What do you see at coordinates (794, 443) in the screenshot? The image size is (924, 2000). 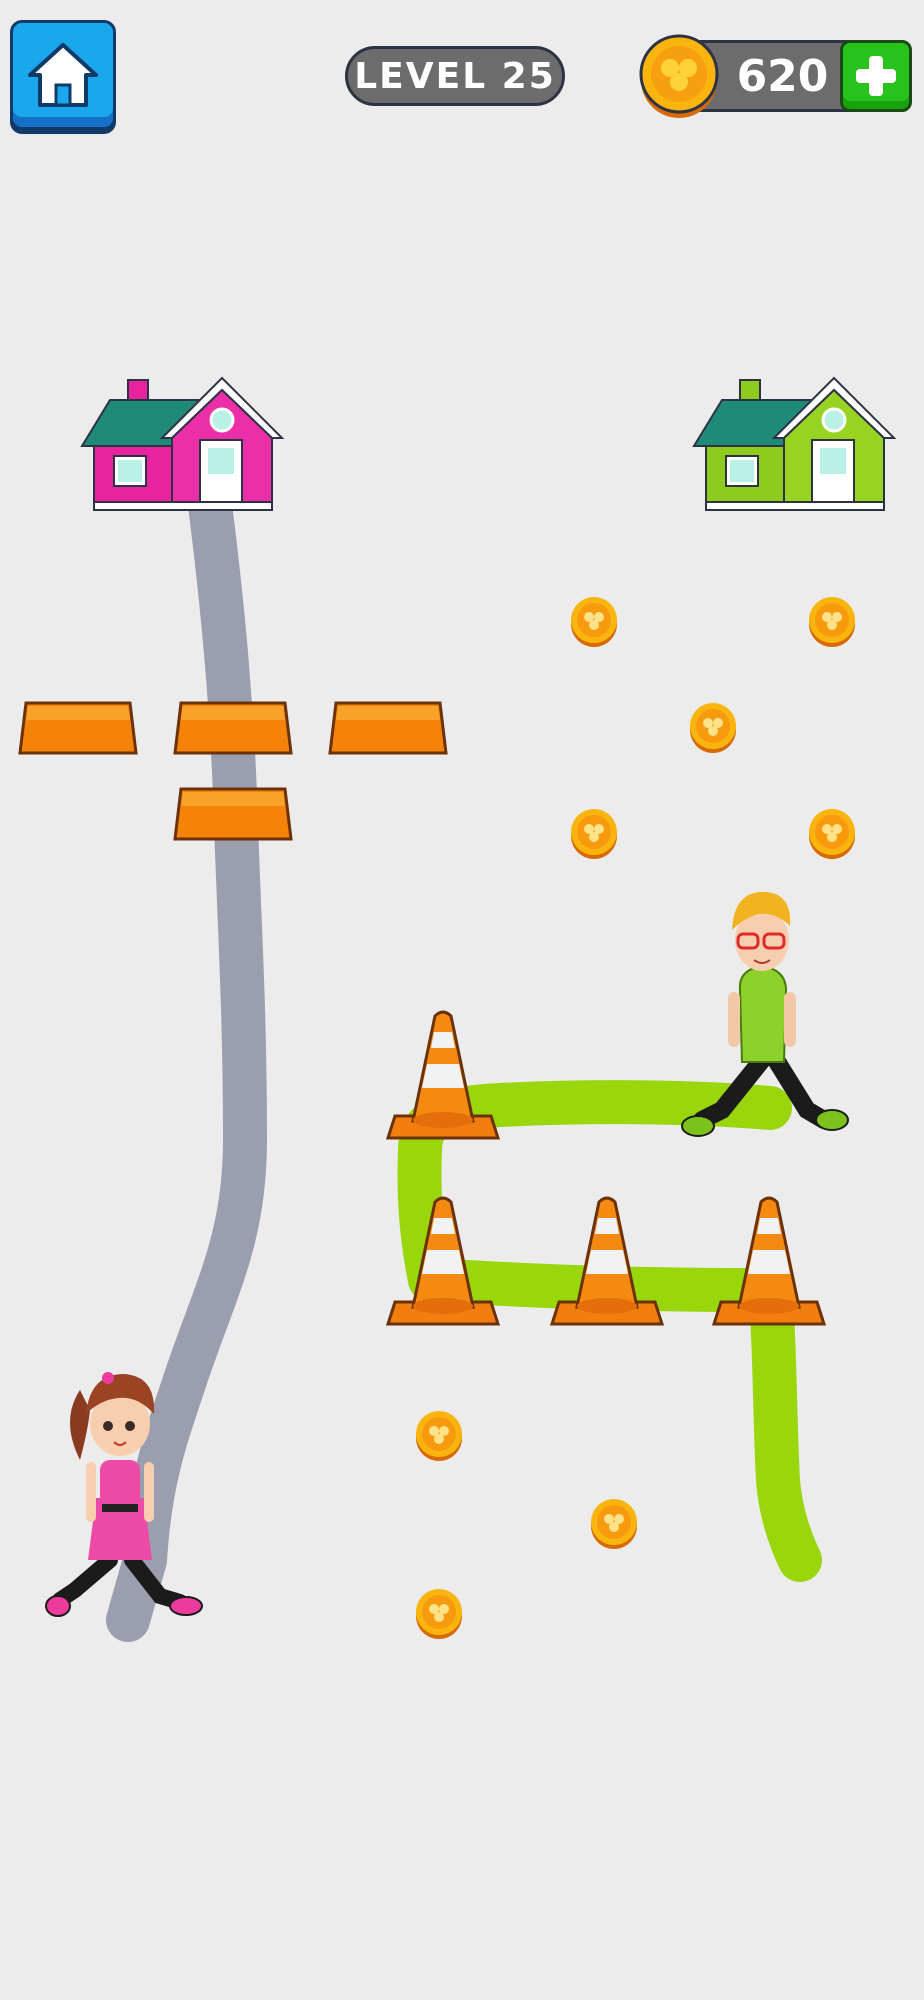 I see `green-house` at bounding box center [794, 443].